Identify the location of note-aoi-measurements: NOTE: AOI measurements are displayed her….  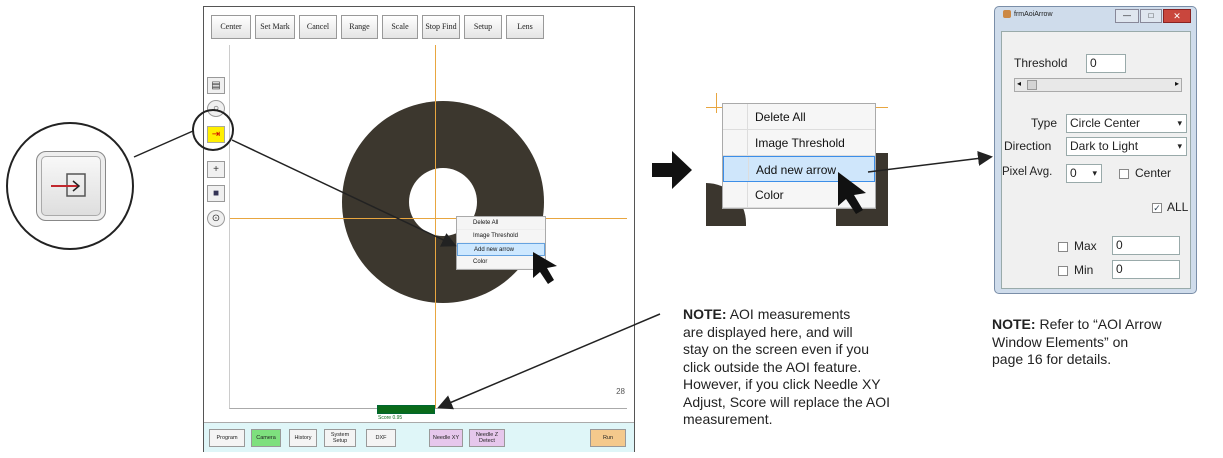
(786, 366).